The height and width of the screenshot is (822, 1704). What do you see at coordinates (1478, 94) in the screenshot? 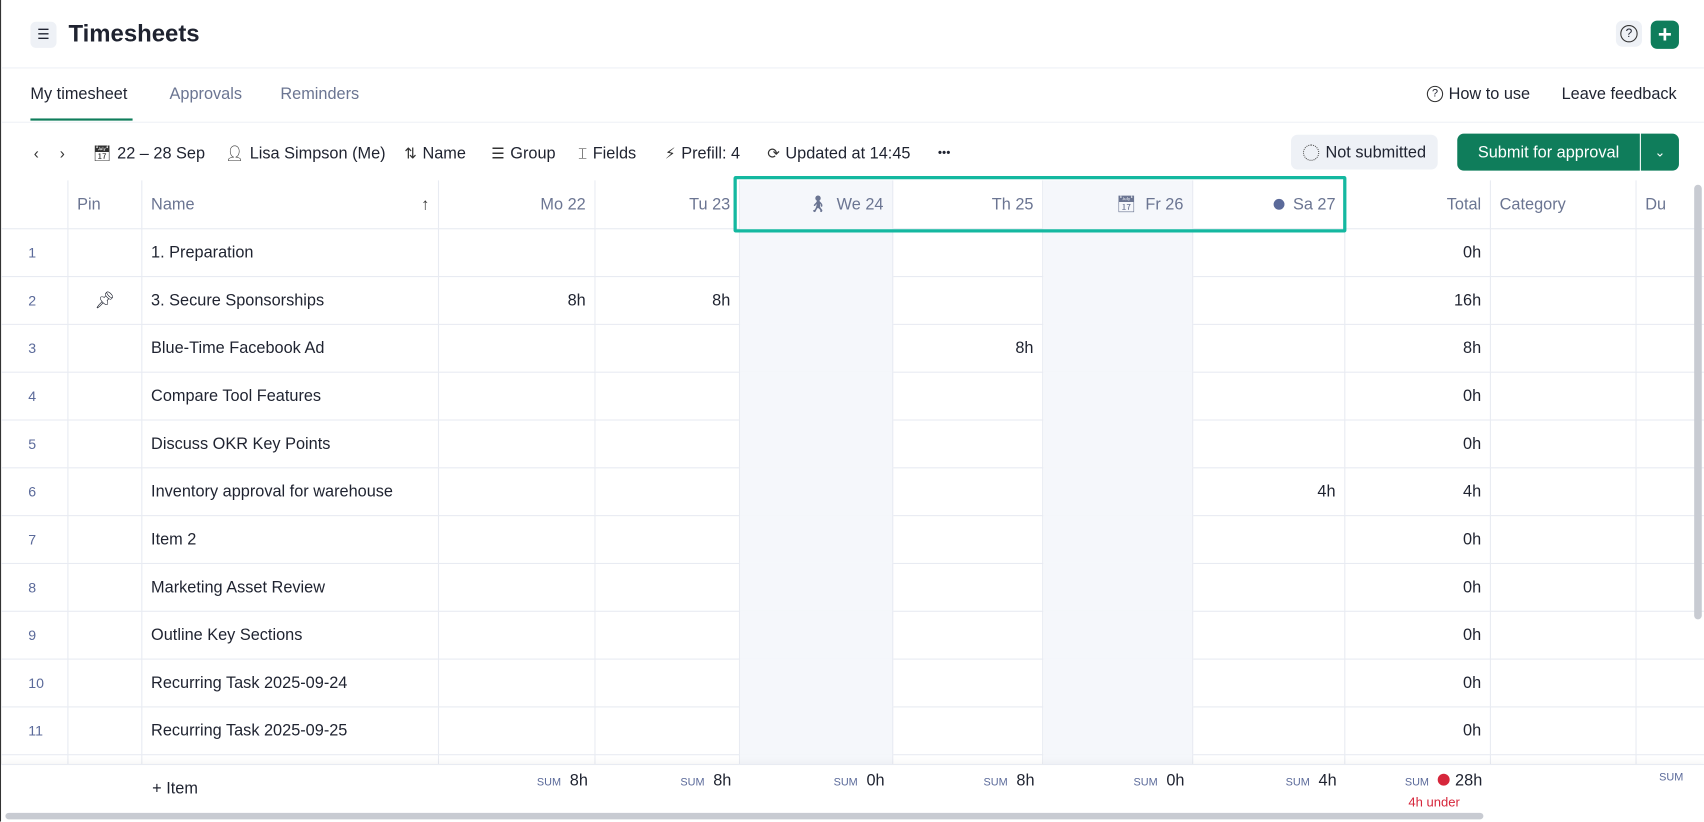
I see `how-to-use-link: ? How to use` at bounding box center [1478, 94].